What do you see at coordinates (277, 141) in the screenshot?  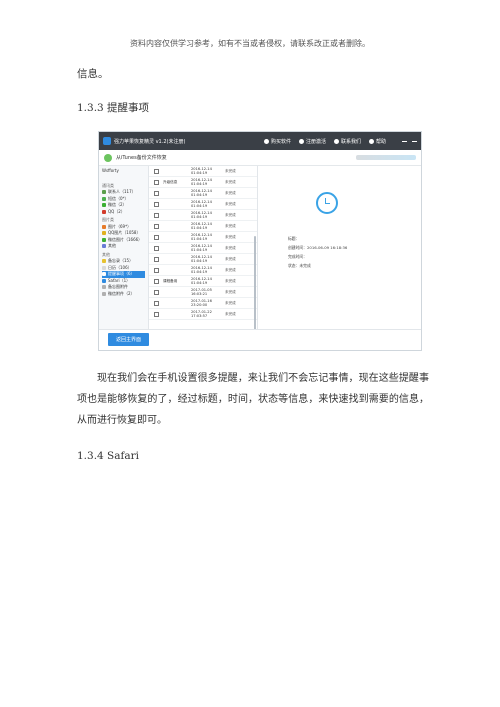 I see `buy-software-button: 购买软件` at bounding box center [277, 141].